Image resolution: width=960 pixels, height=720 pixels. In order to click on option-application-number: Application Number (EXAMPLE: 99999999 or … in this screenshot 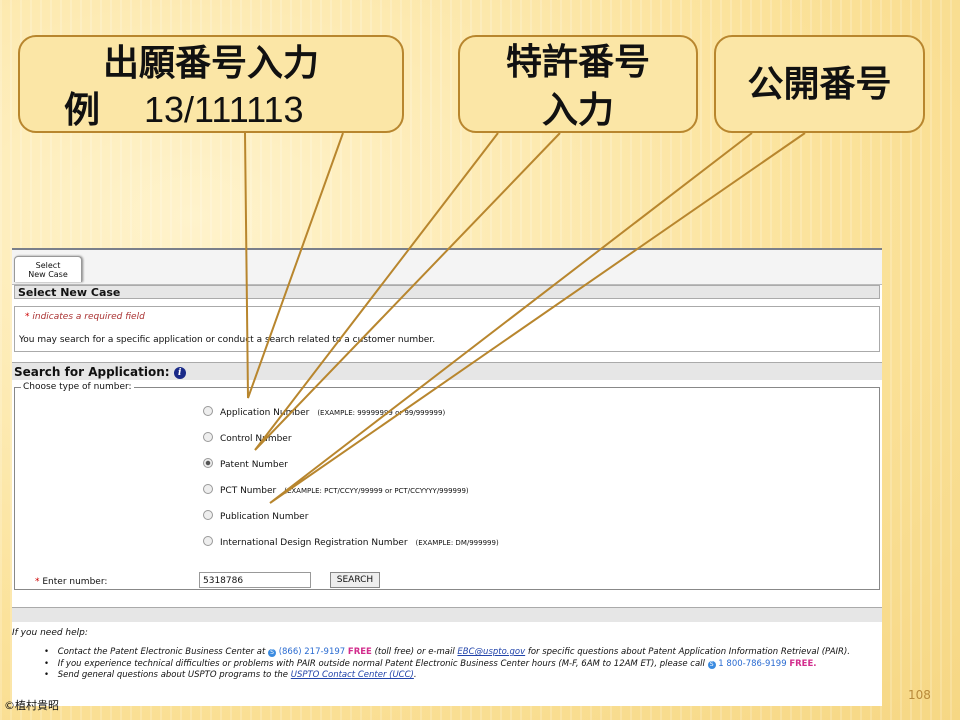, I will do `click(324, 412)`.